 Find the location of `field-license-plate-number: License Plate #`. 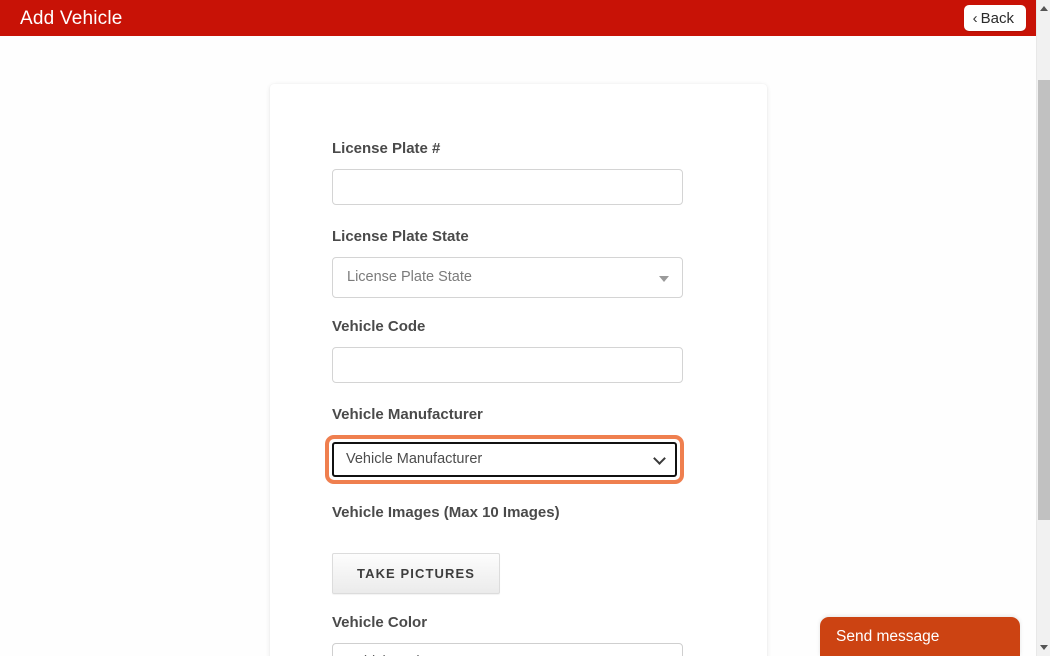

field-license-plate-number: License Plate # is located at coordinates (518, 172).